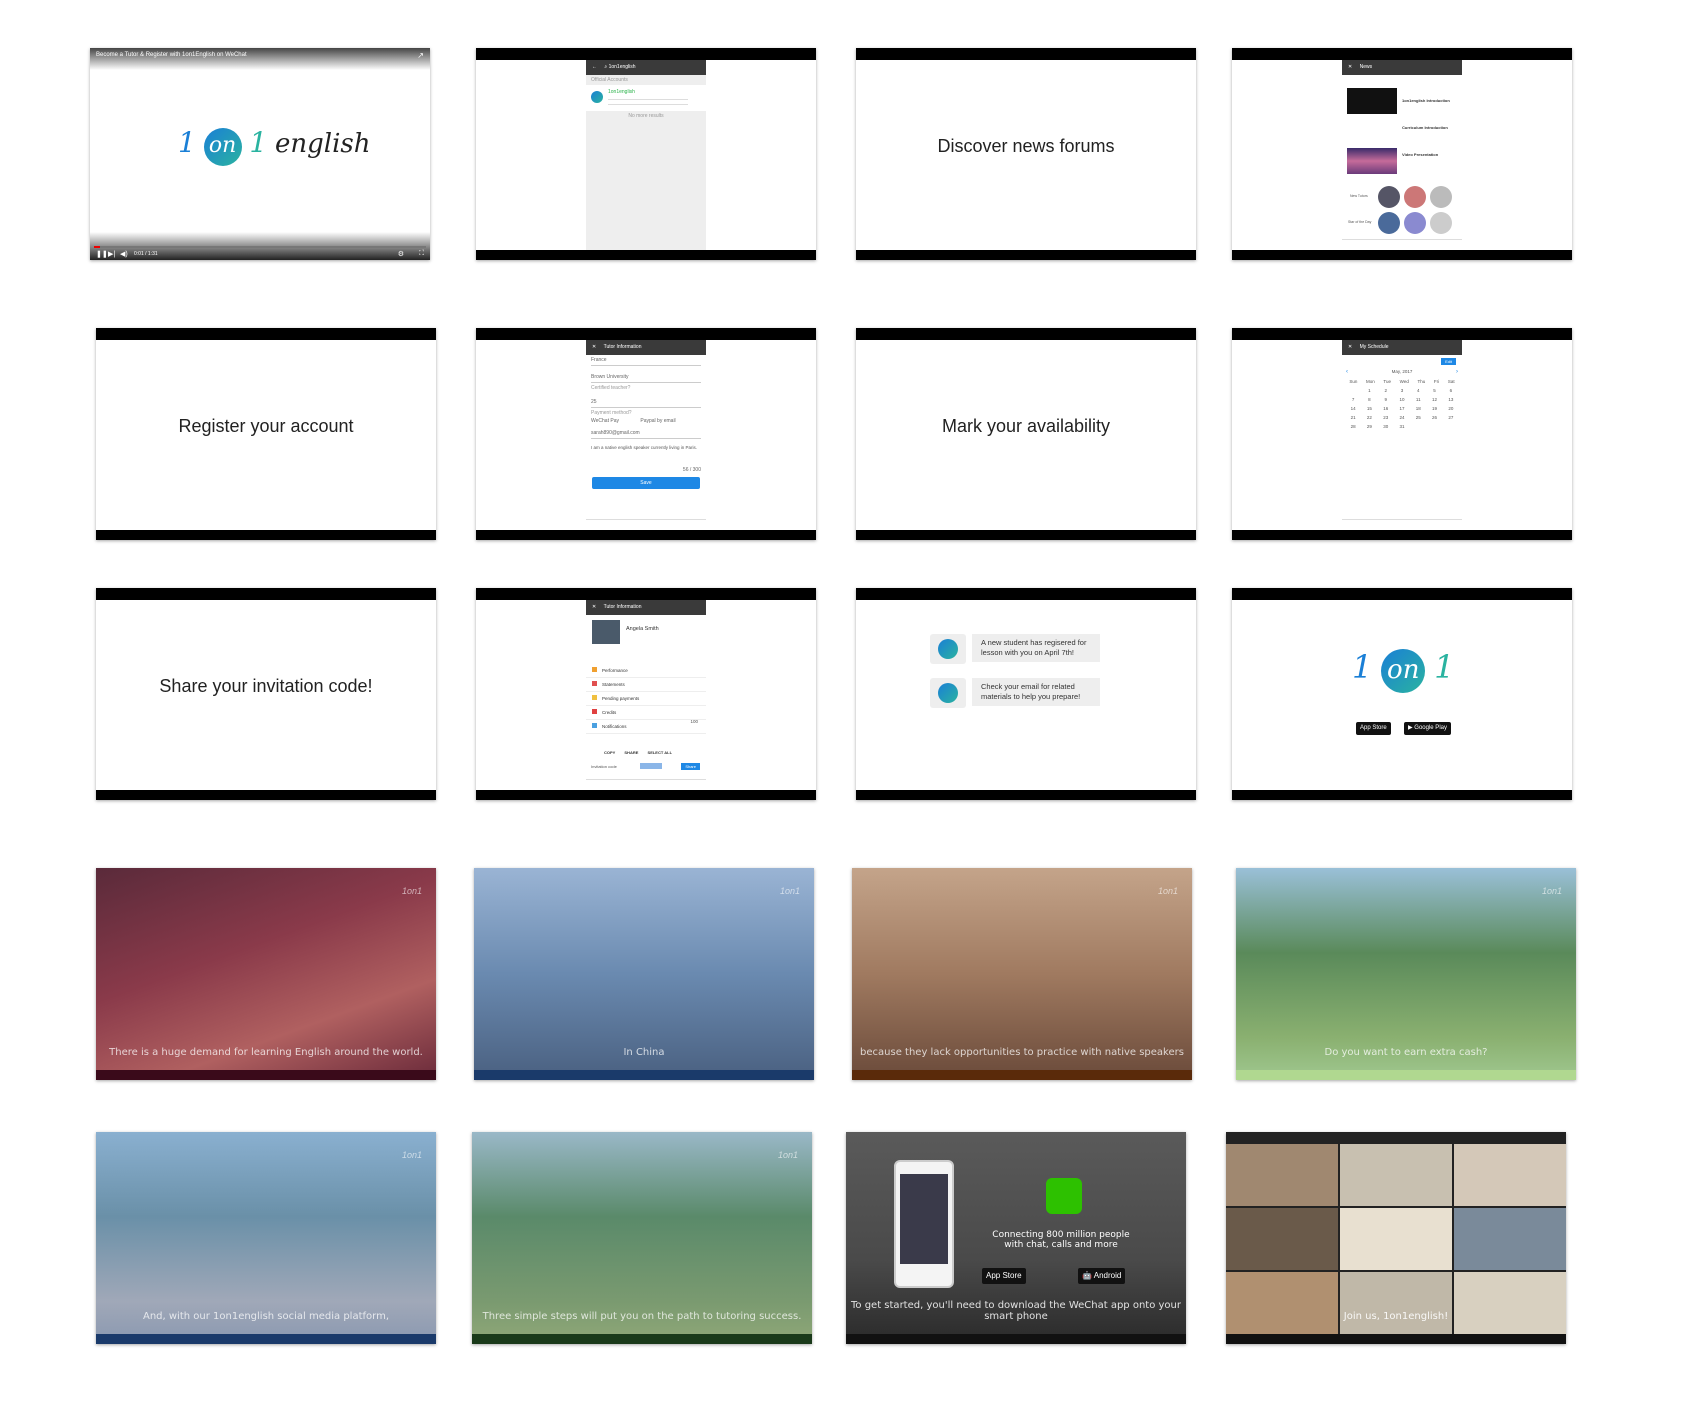 The height and width of the screenshot is (1412, 1700). I want to click on share-action: SHARE, so click(631, 752).